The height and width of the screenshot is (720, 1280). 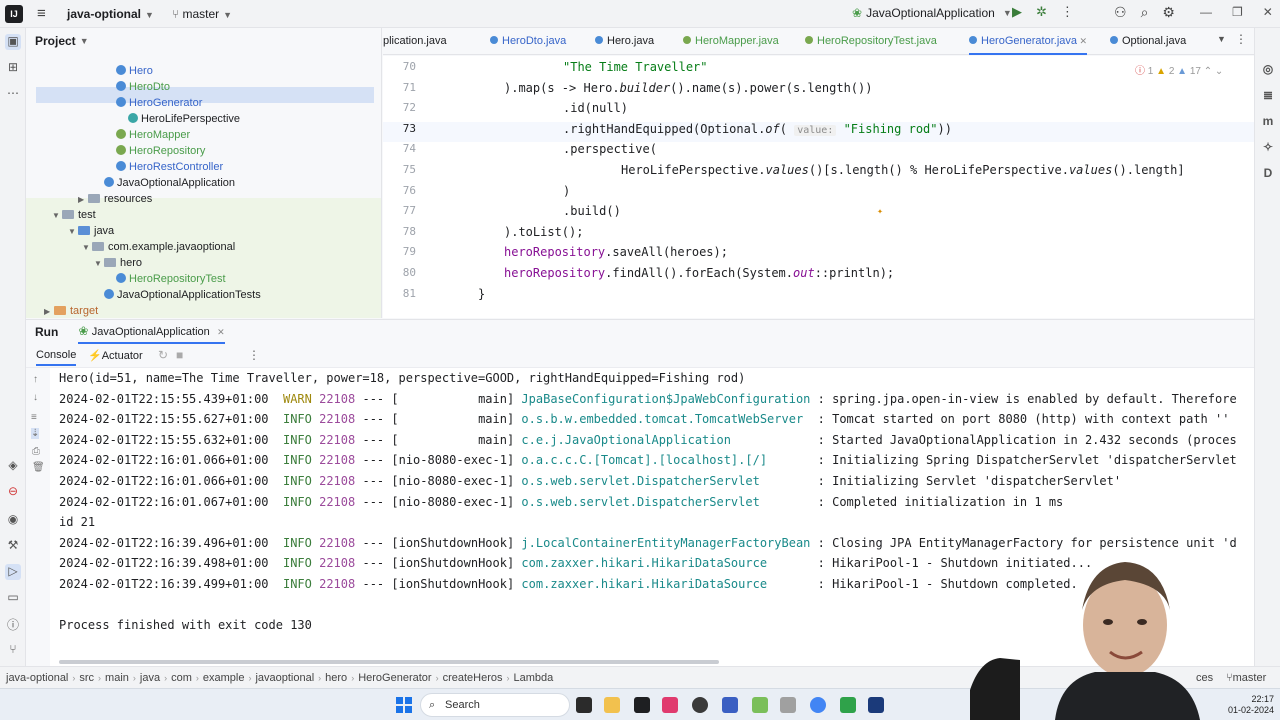 I want to click on hamburger-menu-icon: ≡, so click(x=45, y=13).